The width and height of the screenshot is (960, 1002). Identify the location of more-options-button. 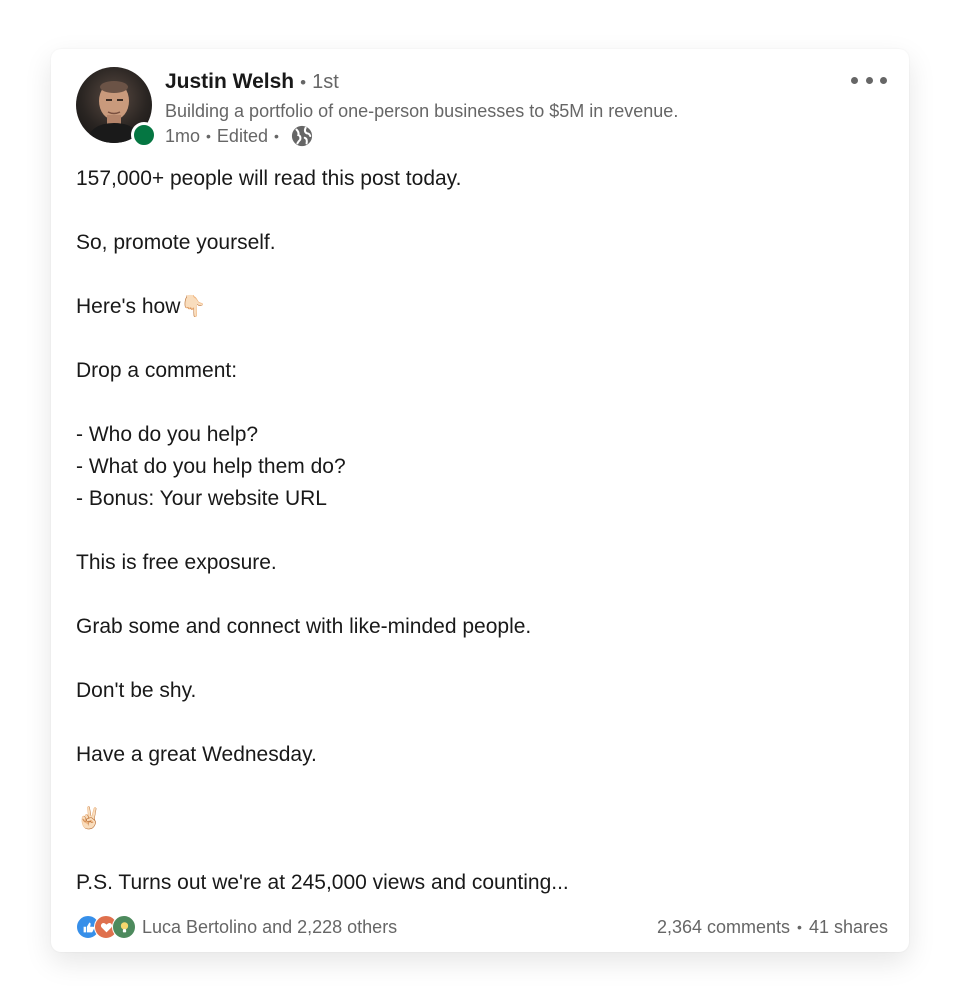
(869, 80).